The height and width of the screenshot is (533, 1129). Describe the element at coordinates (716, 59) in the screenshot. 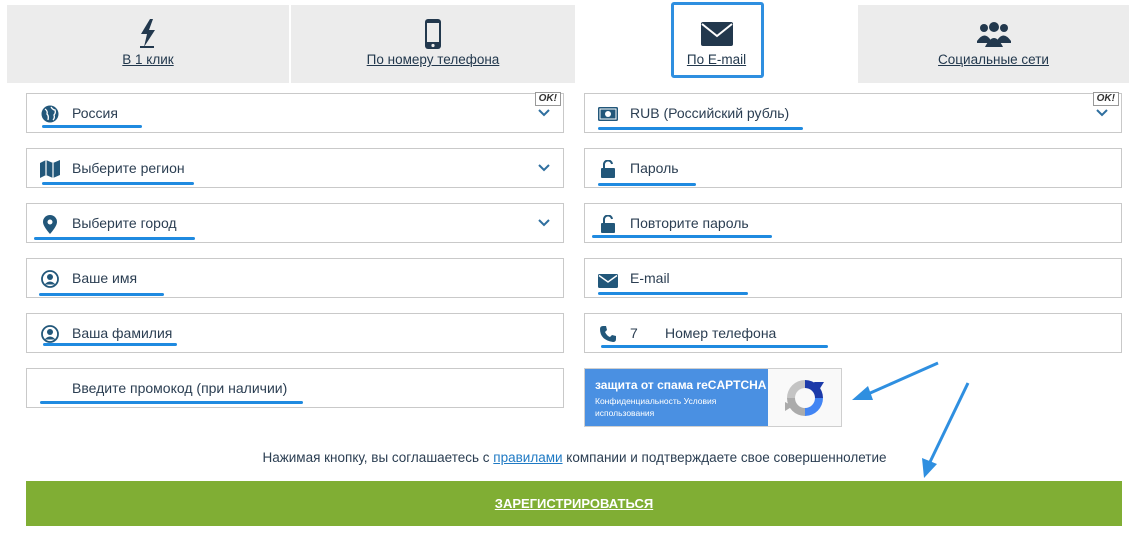

I see `tab-label: По E-mail` at that location.